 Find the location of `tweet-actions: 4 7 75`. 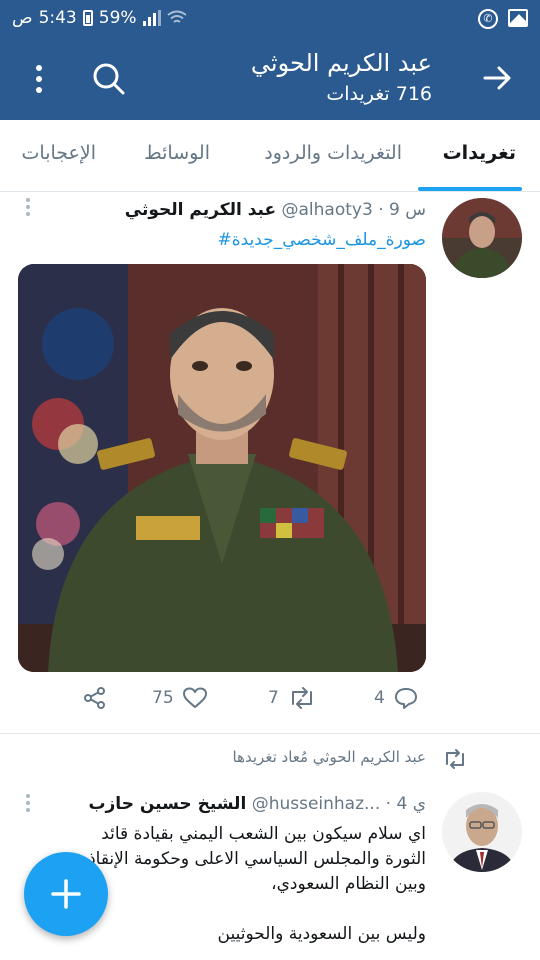

tweet-actions: 4 7 75 is located at coordinates (270, 704).